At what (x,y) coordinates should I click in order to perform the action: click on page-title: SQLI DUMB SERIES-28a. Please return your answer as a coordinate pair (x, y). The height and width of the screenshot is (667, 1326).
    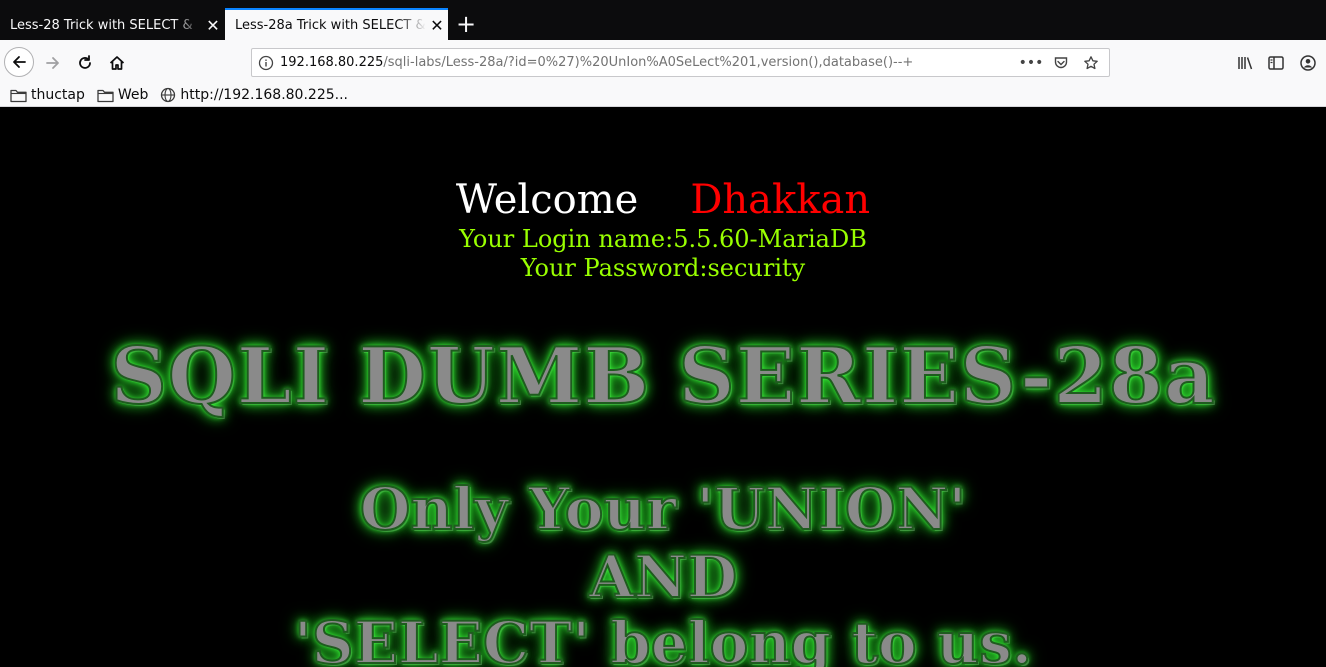
    Looking at the image, I should click on (662, 376).